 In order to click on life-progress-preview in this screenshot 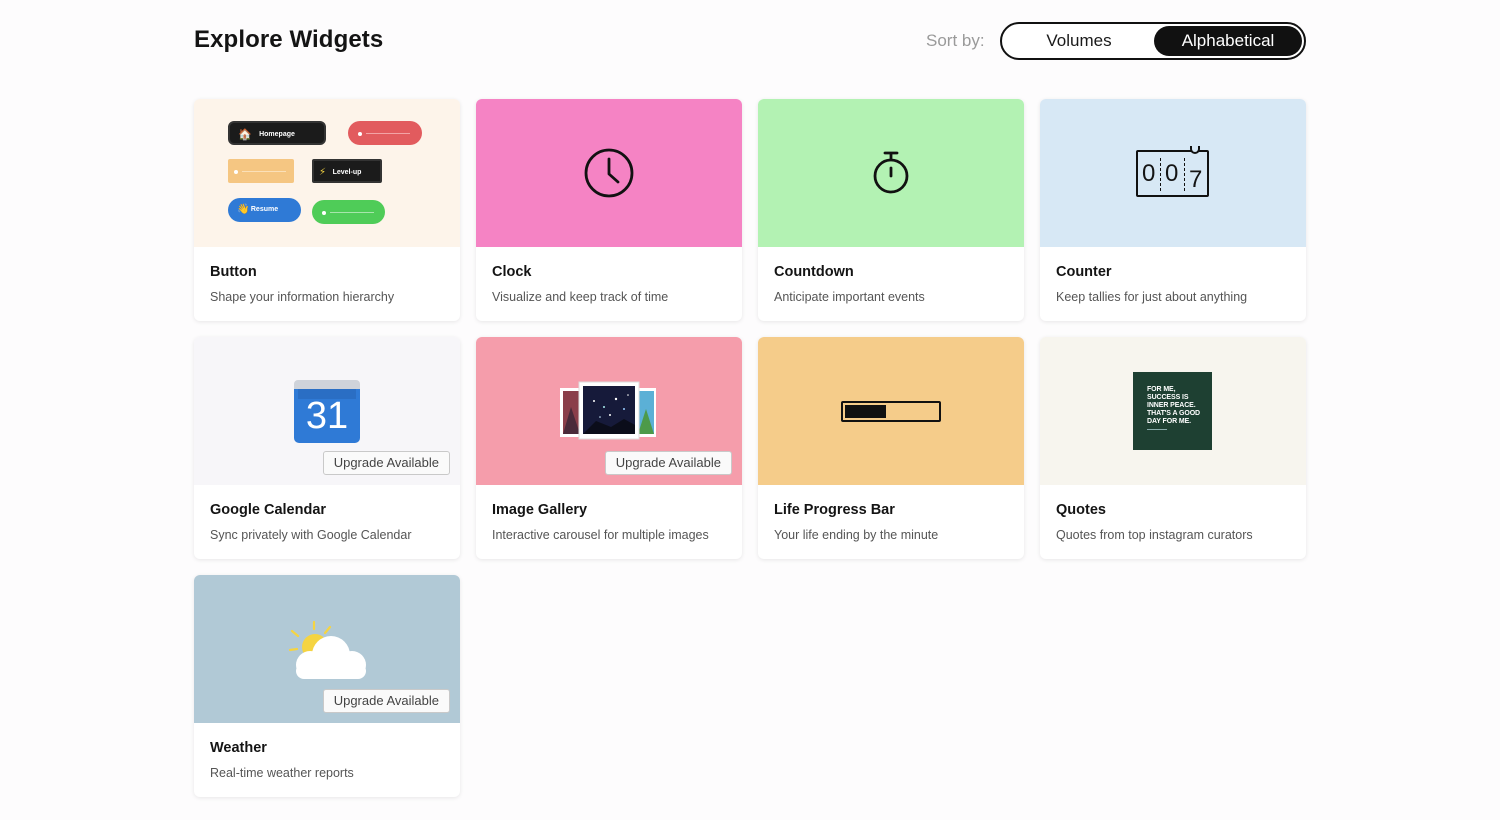, I will do `click(891, 411)`.